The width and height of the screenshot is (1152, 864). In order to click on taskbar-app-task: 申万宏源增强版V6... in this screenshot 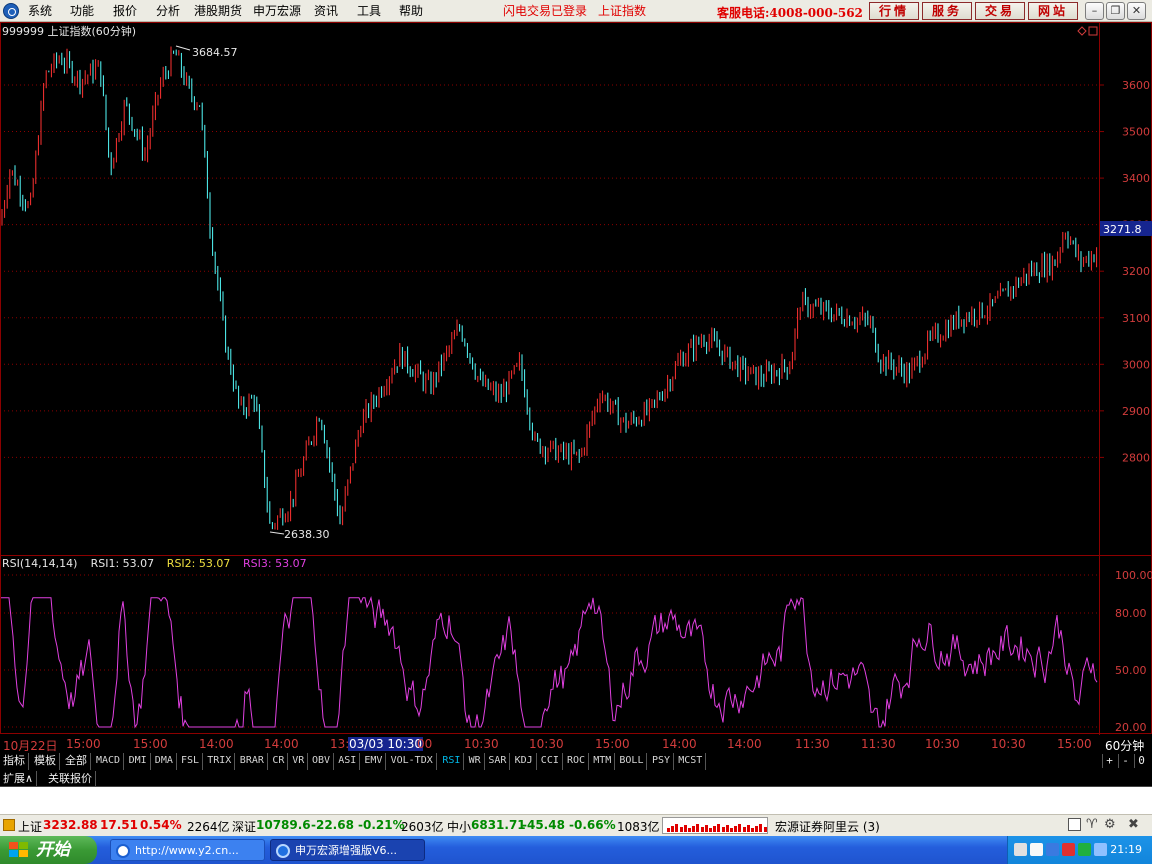, I will do `click(347, 850)`.